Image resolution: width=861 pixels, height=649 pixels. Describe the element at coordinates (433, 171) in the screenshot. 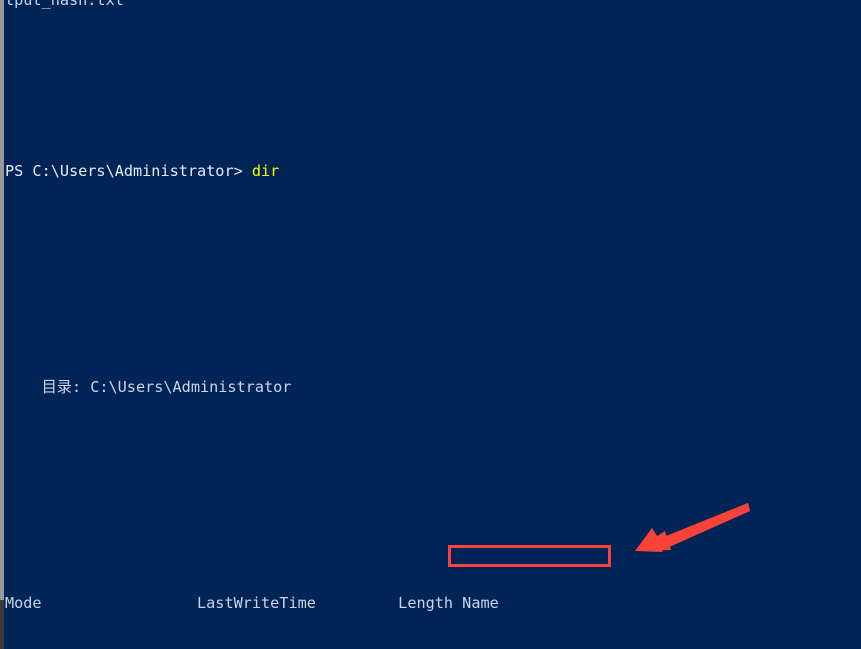

I see `command-prompt-line: PS C:\Users\Administrator> dir` at that location.